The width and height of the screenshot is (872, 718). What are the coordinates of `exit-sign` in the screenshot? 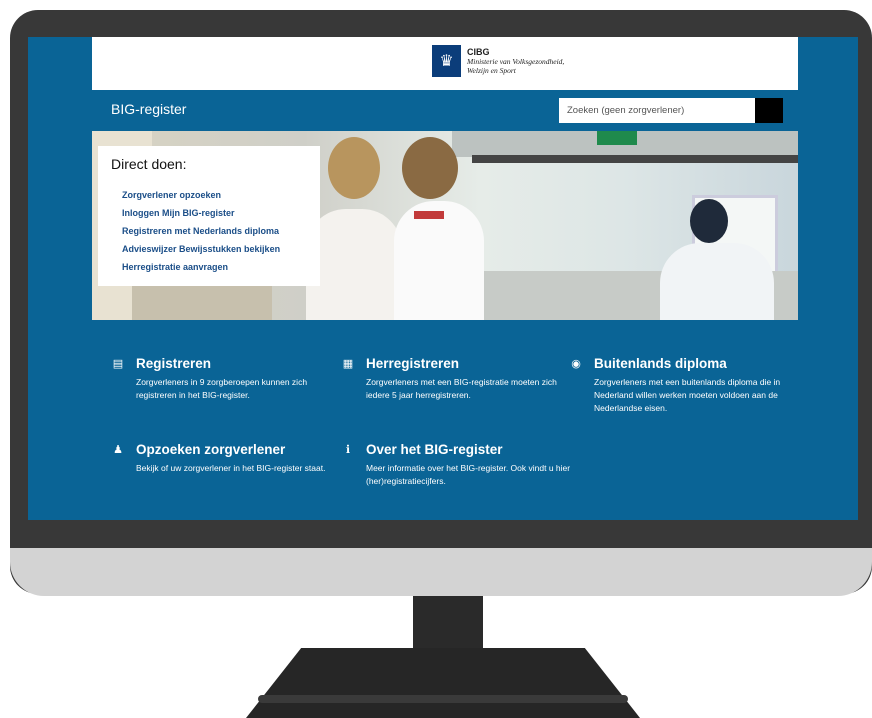 It's located at (617, 138).